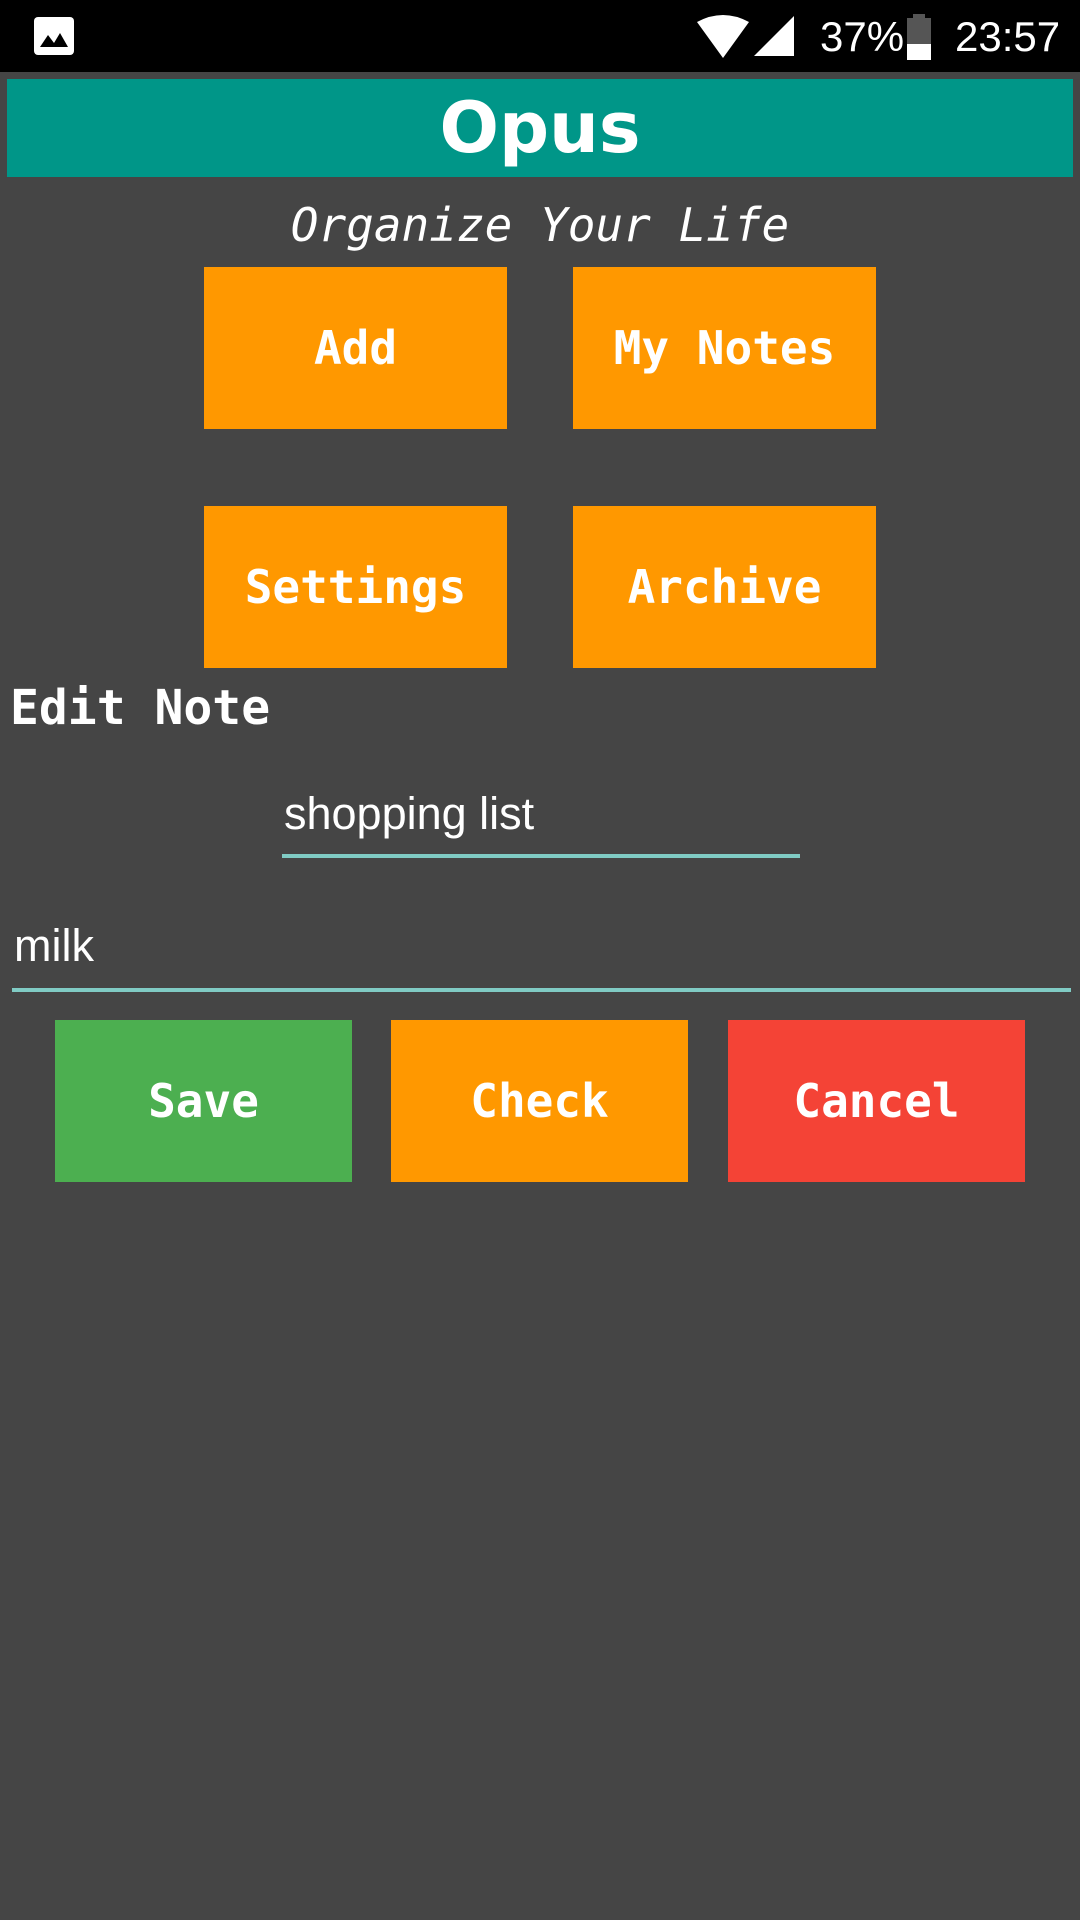 The width and height of the screenshot is (1080, 1920). I want to click on edit-note-heading: Edit Note, so click(140, 708).